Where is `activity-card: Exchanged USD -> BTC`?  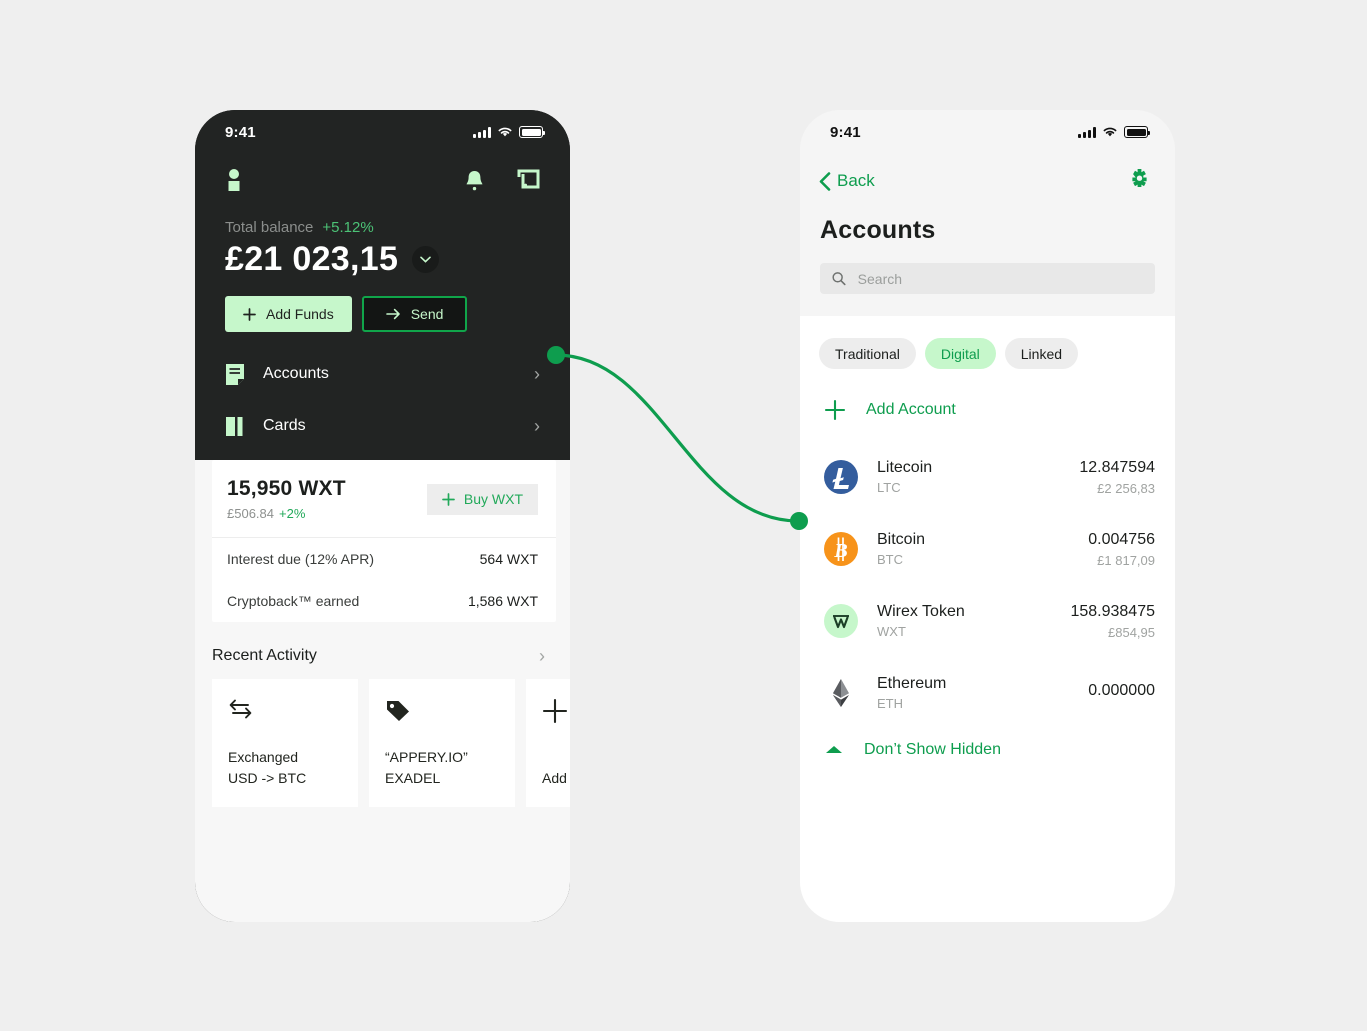
activity-card: Exchanged USD -> BTC is located at coordinates (285, 743).